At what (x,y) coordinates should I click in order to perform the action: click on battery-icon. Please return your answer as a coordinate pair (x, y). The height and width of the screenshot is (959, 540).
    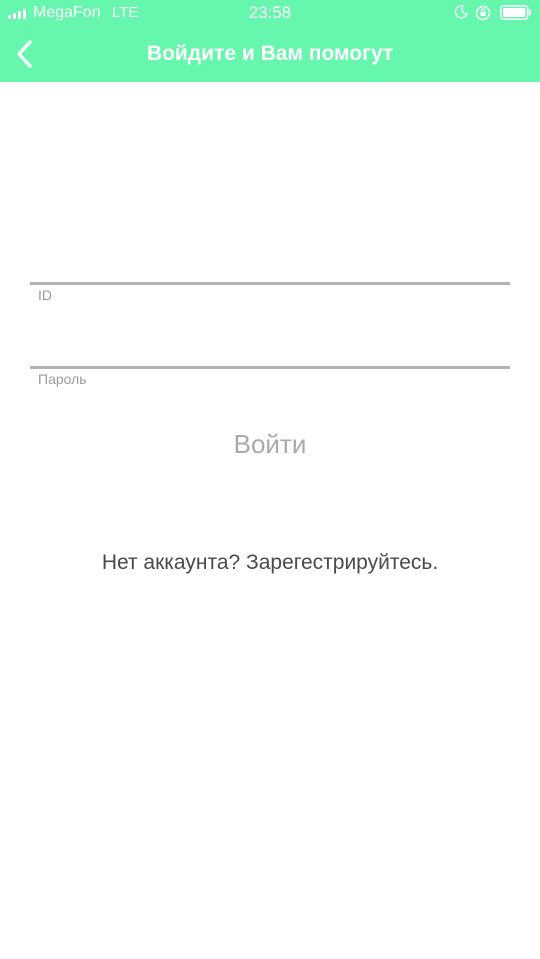
    Looking at the image, I should click on (515, 12).